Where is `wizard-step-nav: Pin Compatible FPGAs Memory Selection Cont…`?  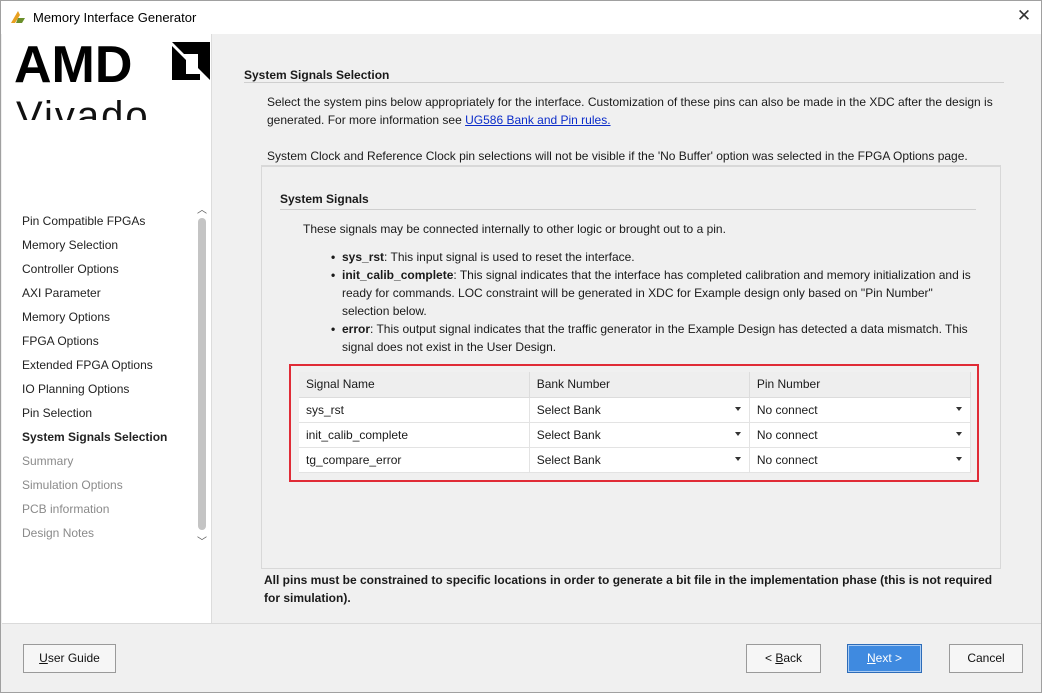
wizard-step-nav: Pin Compatible FPGAs Memory Selection Cont… is located at coordinates (99, 377).